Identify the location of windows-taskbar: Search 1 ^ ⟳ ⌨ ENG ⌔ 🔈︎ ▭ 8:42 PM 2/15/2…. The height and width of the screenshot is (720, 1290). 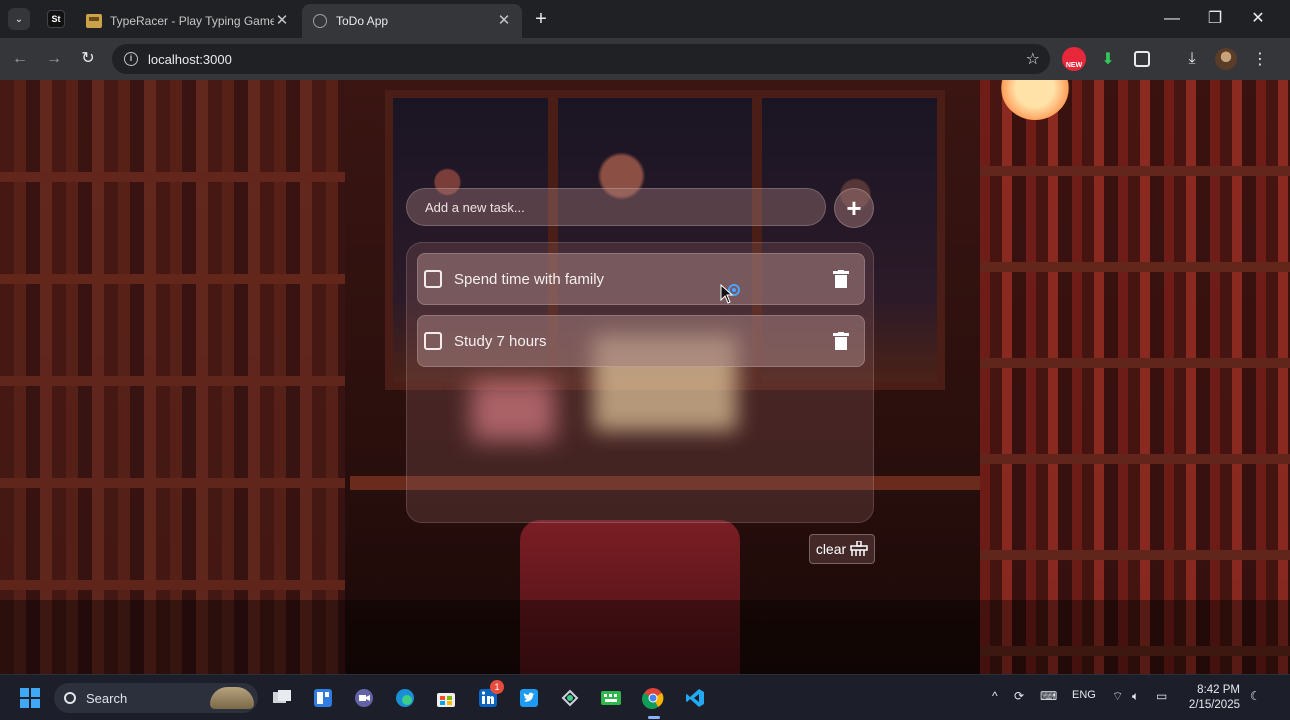
(645, 697).